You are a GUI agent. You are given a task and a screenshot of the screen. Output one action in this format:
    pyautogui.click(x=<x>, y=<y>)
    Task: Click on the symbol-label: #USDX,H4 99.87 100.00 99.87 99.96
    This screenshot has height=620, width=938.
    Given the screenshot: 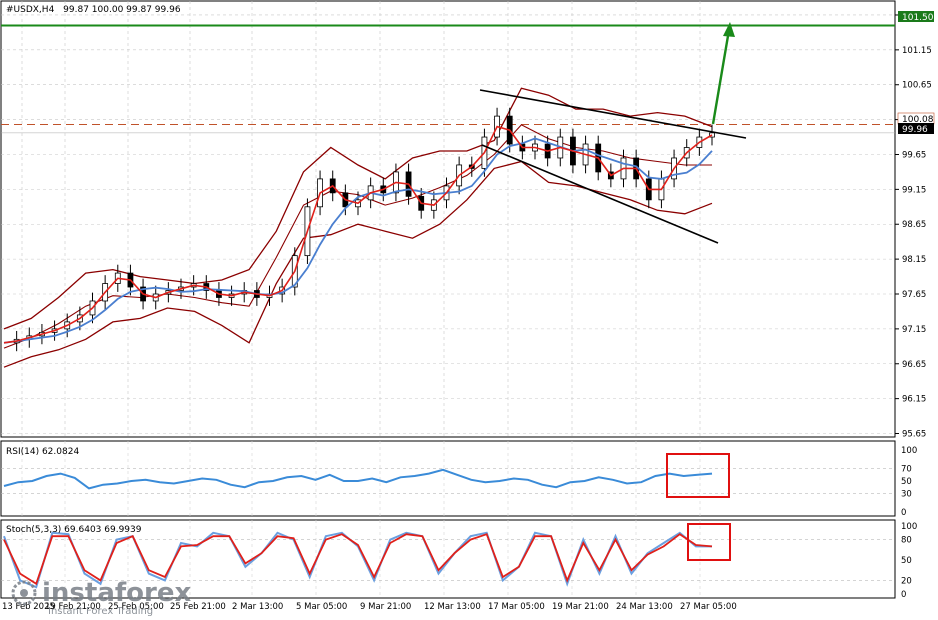 What is the action you would take?
    pyautogui.click(x=93, y=10)
    